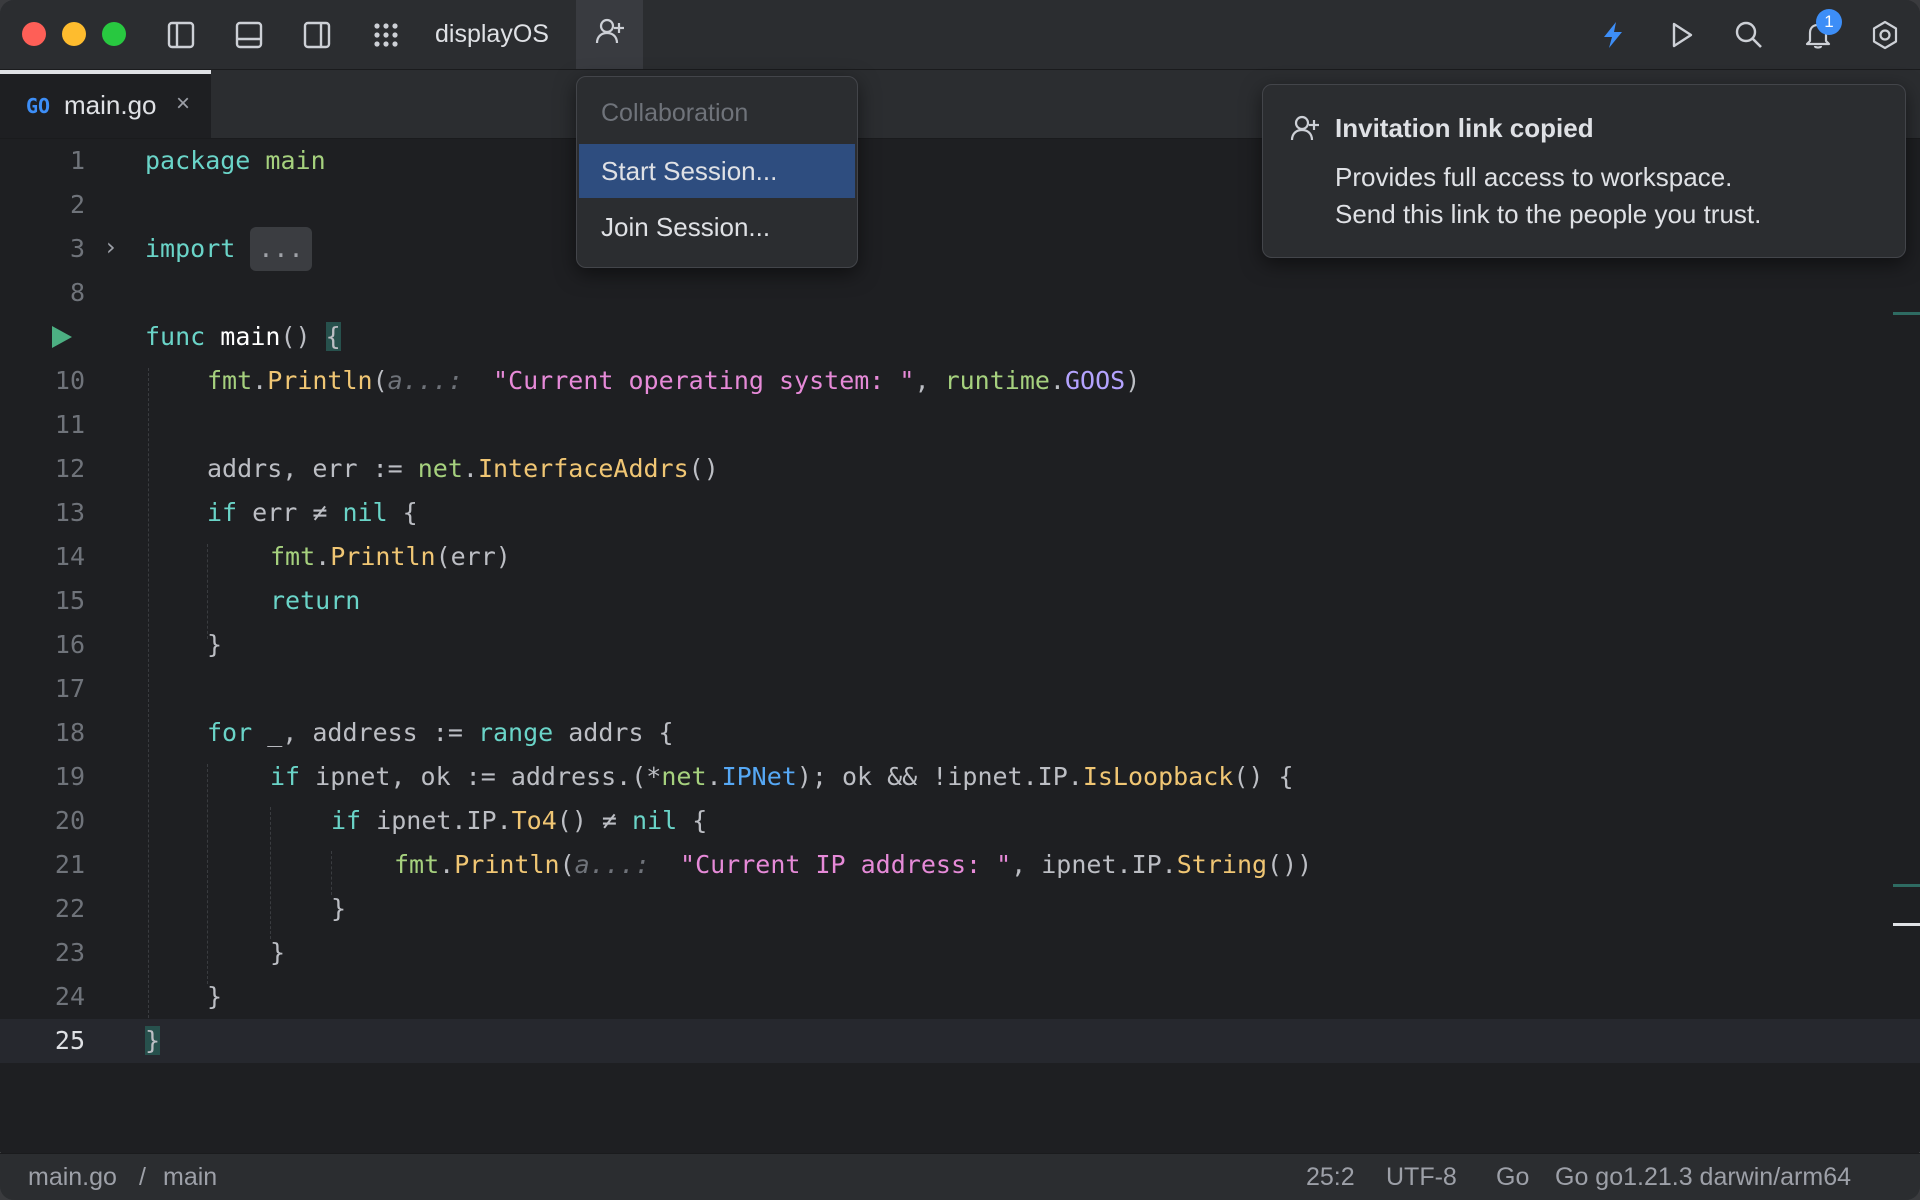  What do you see at coordinates (960, 997) in the screenshot?
I see `code-line: 24 }` at bounding box center [960, 997].